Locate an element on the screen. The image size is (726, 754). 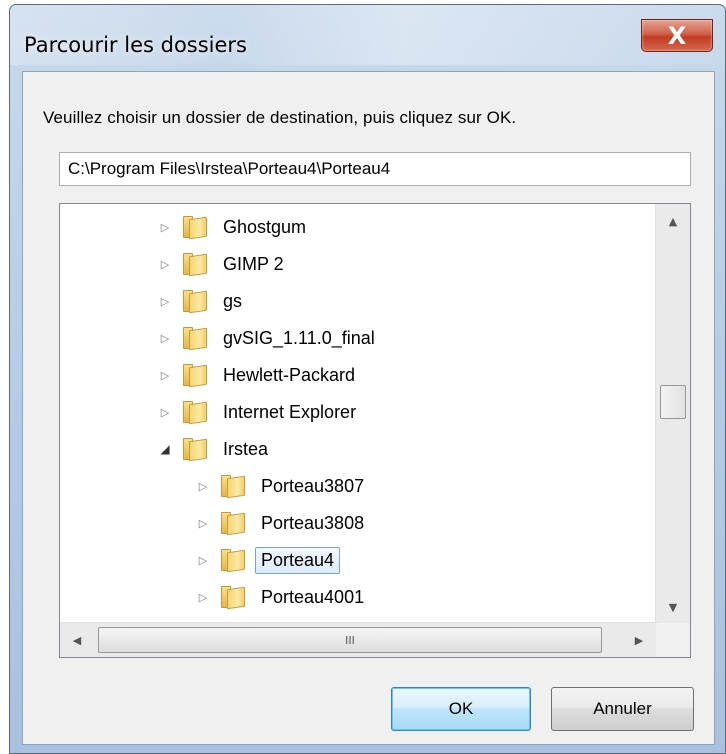
horizontal-scroll-thumb: III is located at coordinates (350, 640).